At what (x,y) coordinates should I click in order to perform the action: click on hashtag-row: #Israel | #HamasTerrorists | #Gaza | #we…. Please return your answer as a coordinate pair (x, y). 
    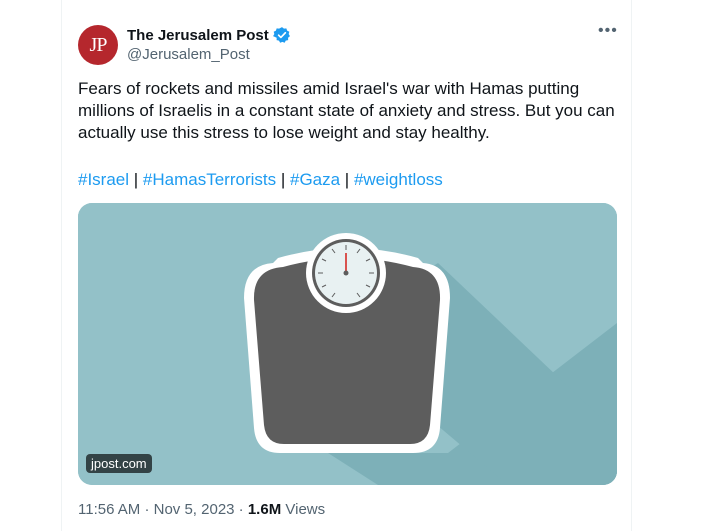
    Looking at the image, I should click on (260, 180).